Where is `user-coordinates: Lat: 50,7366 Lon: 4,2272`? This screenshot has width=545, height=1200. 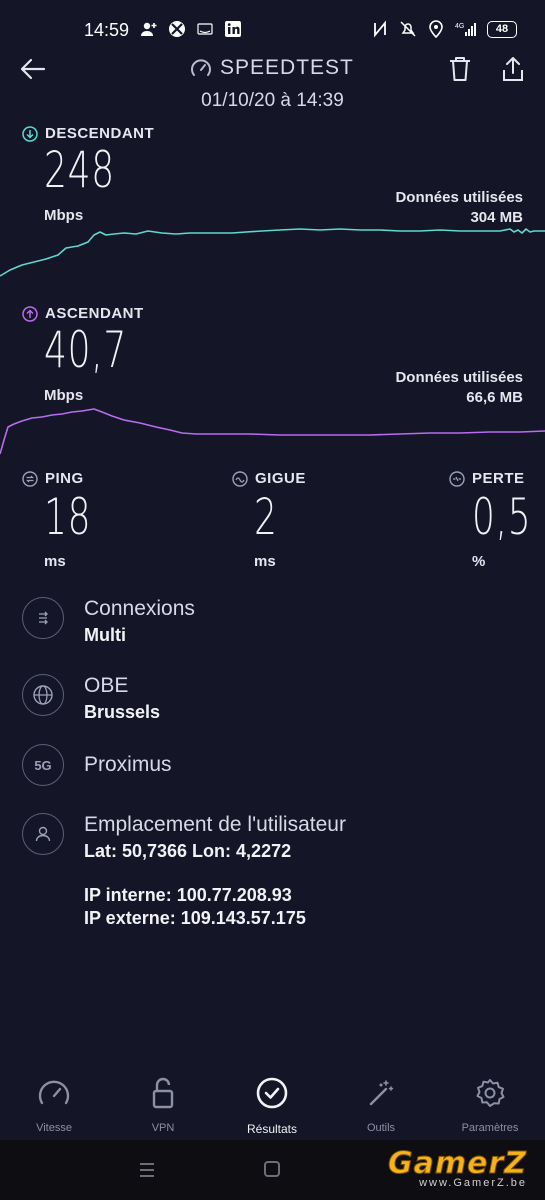 user-coordinates: Lat: 50,7366 Lon: 4,2272 is located at coordinates (188, 851).